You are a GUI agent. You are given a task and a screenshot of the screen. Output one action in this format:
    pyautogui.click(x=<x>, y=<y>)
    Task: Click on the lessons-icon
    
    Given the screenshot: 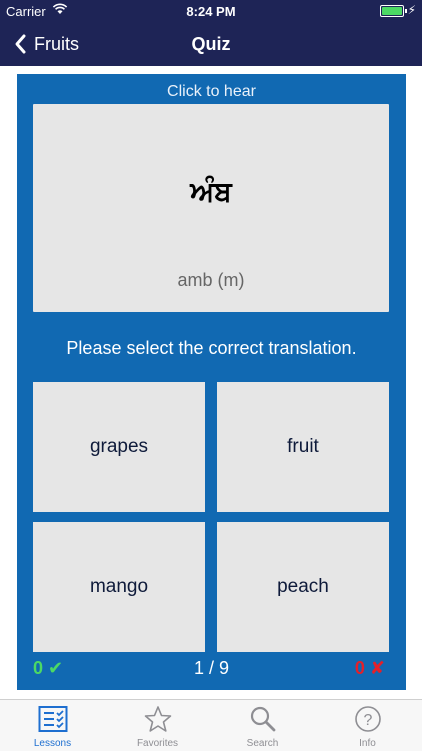 What is the action you would take?
    pyautogui.click(x=53, y=719)
    